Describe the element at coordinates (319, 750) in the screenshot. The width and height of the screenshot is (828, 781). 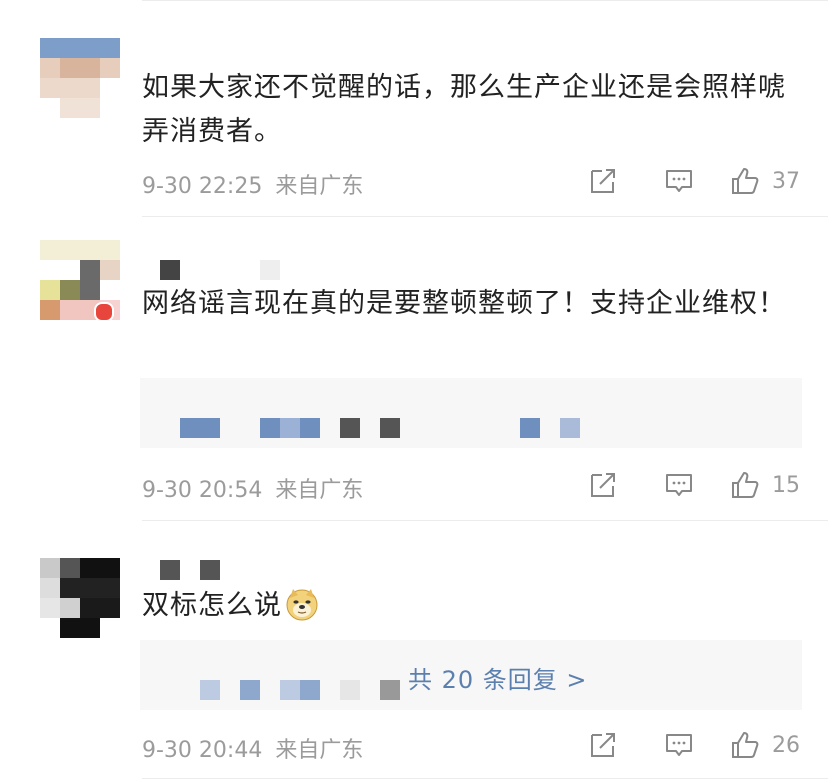
I see `comment-location: 来自广东` at that location.